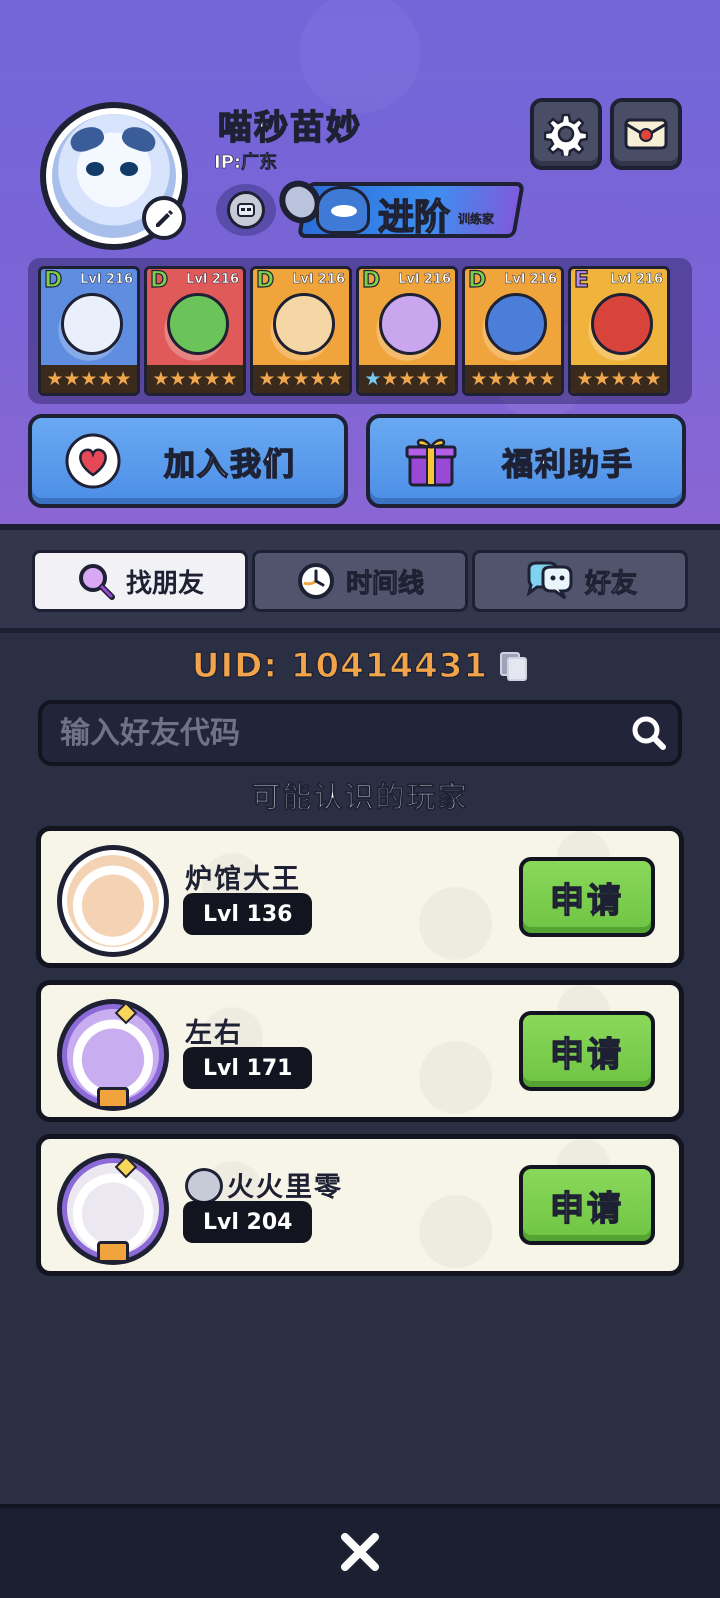 Image resolution: width=720 pixels, height=1598 pixels. What do you see at coordinates (360, 1205) in the screenshot?
I see `player-card: 火火里零 Lvl 204 申请` at bounding box center [360, 1205].